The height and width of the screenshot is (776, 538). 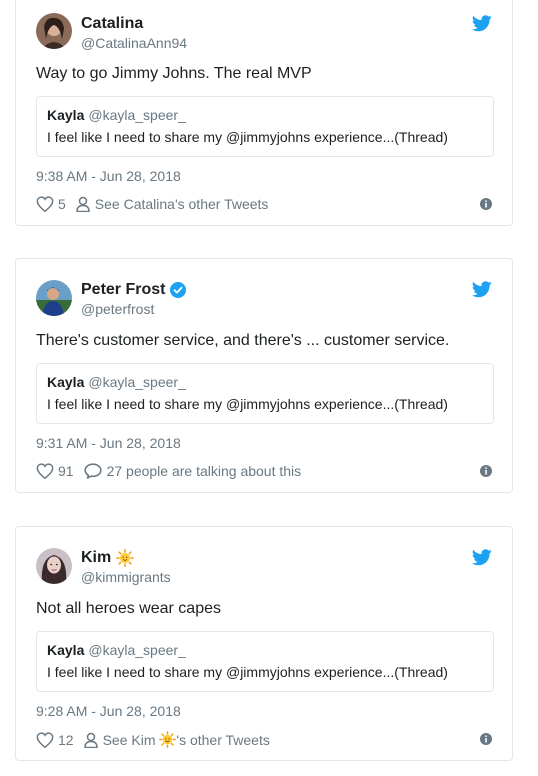 What do you see at coordinates (134, 43) in the screenshot?
I see `author-handle: @CatalinaAnn94` at bounding box center [134, 43].